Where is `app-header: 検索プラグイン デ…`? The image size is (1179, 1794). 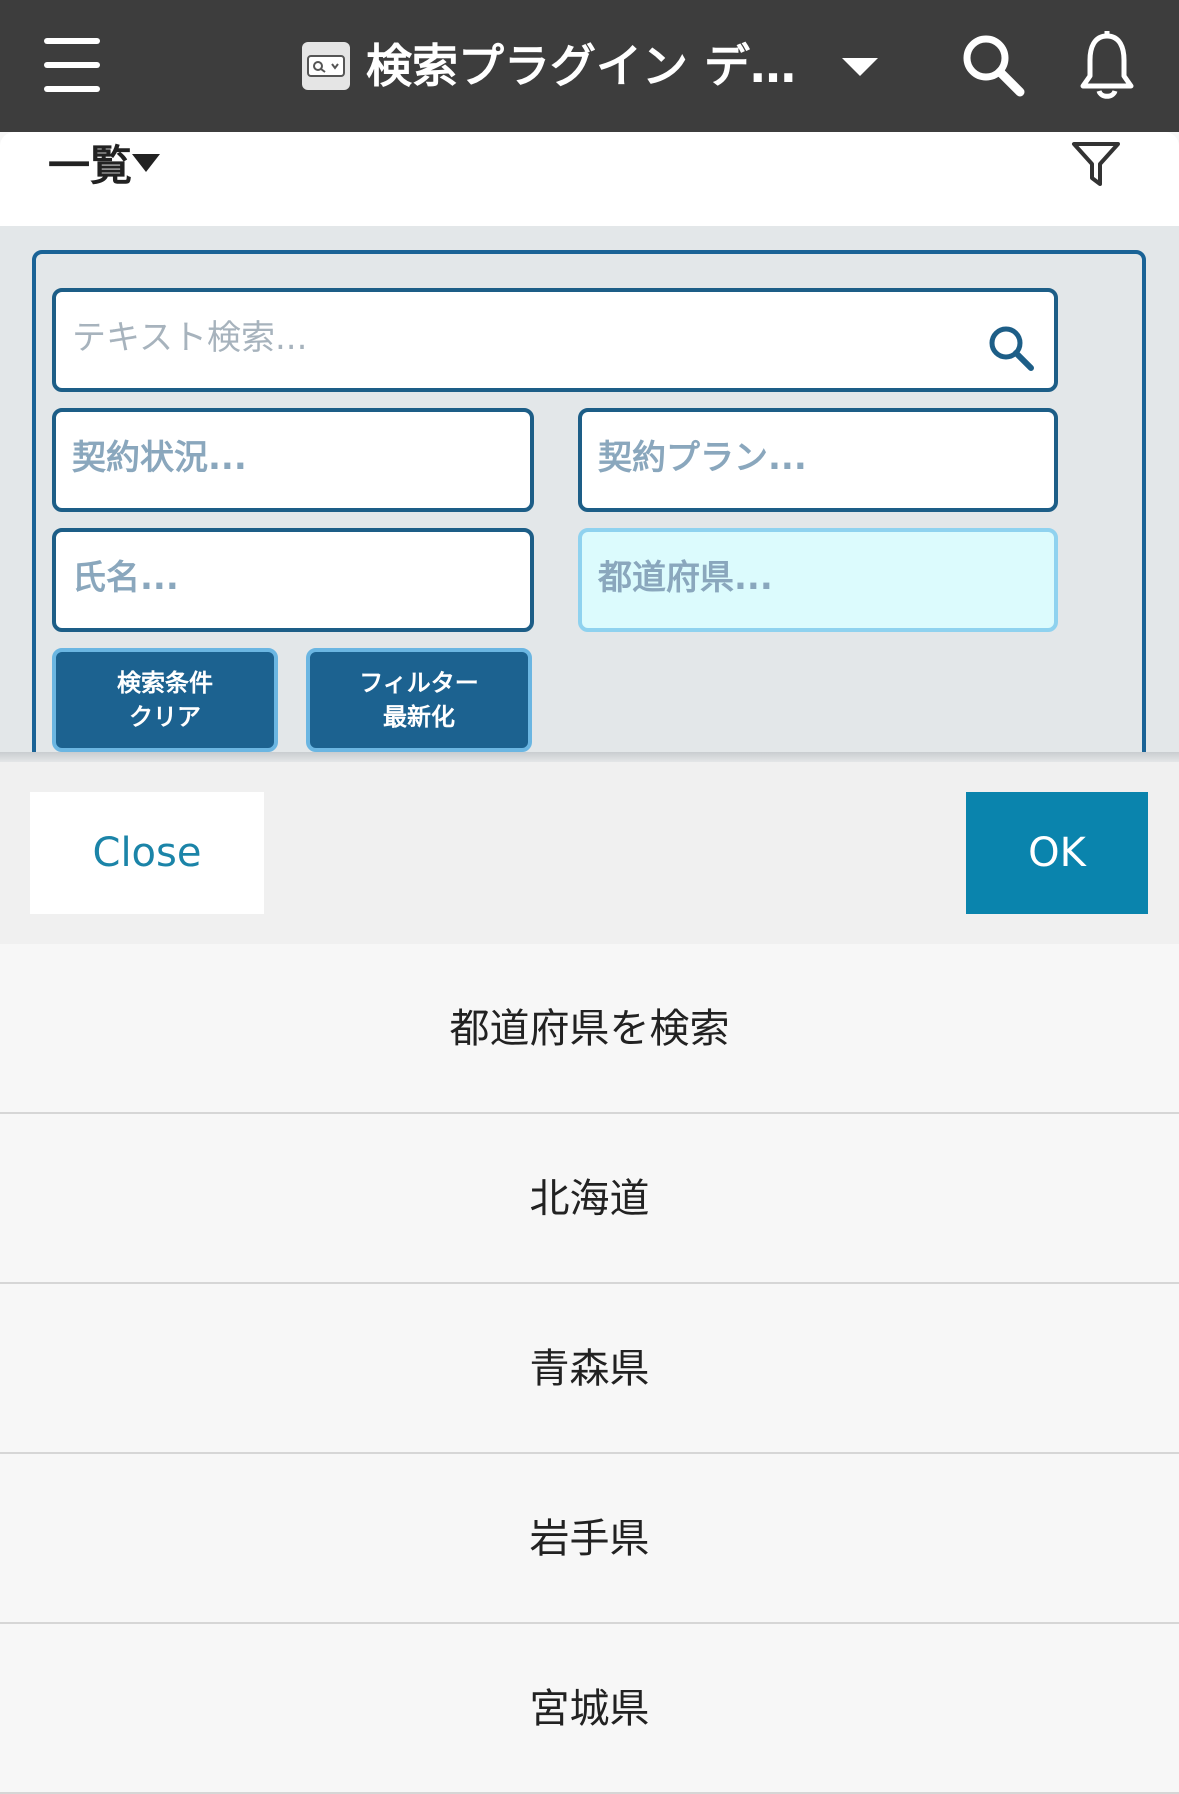 app-header: 検索プラグイン デ… is located at coordinates (589, 66).